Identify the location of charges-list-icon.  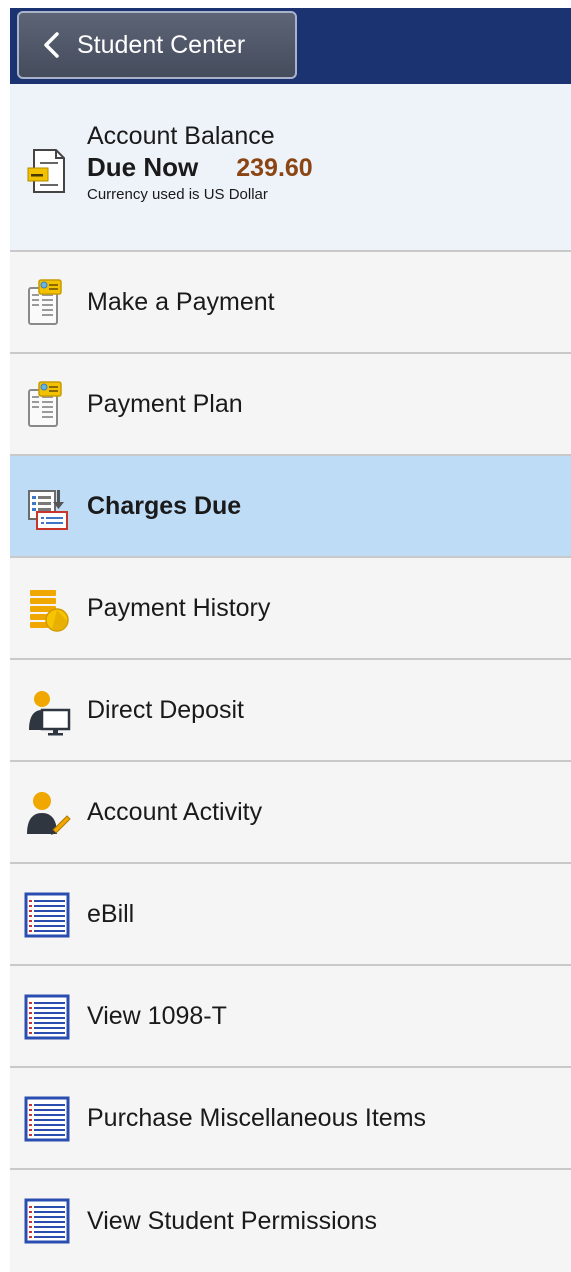
(47, 507).